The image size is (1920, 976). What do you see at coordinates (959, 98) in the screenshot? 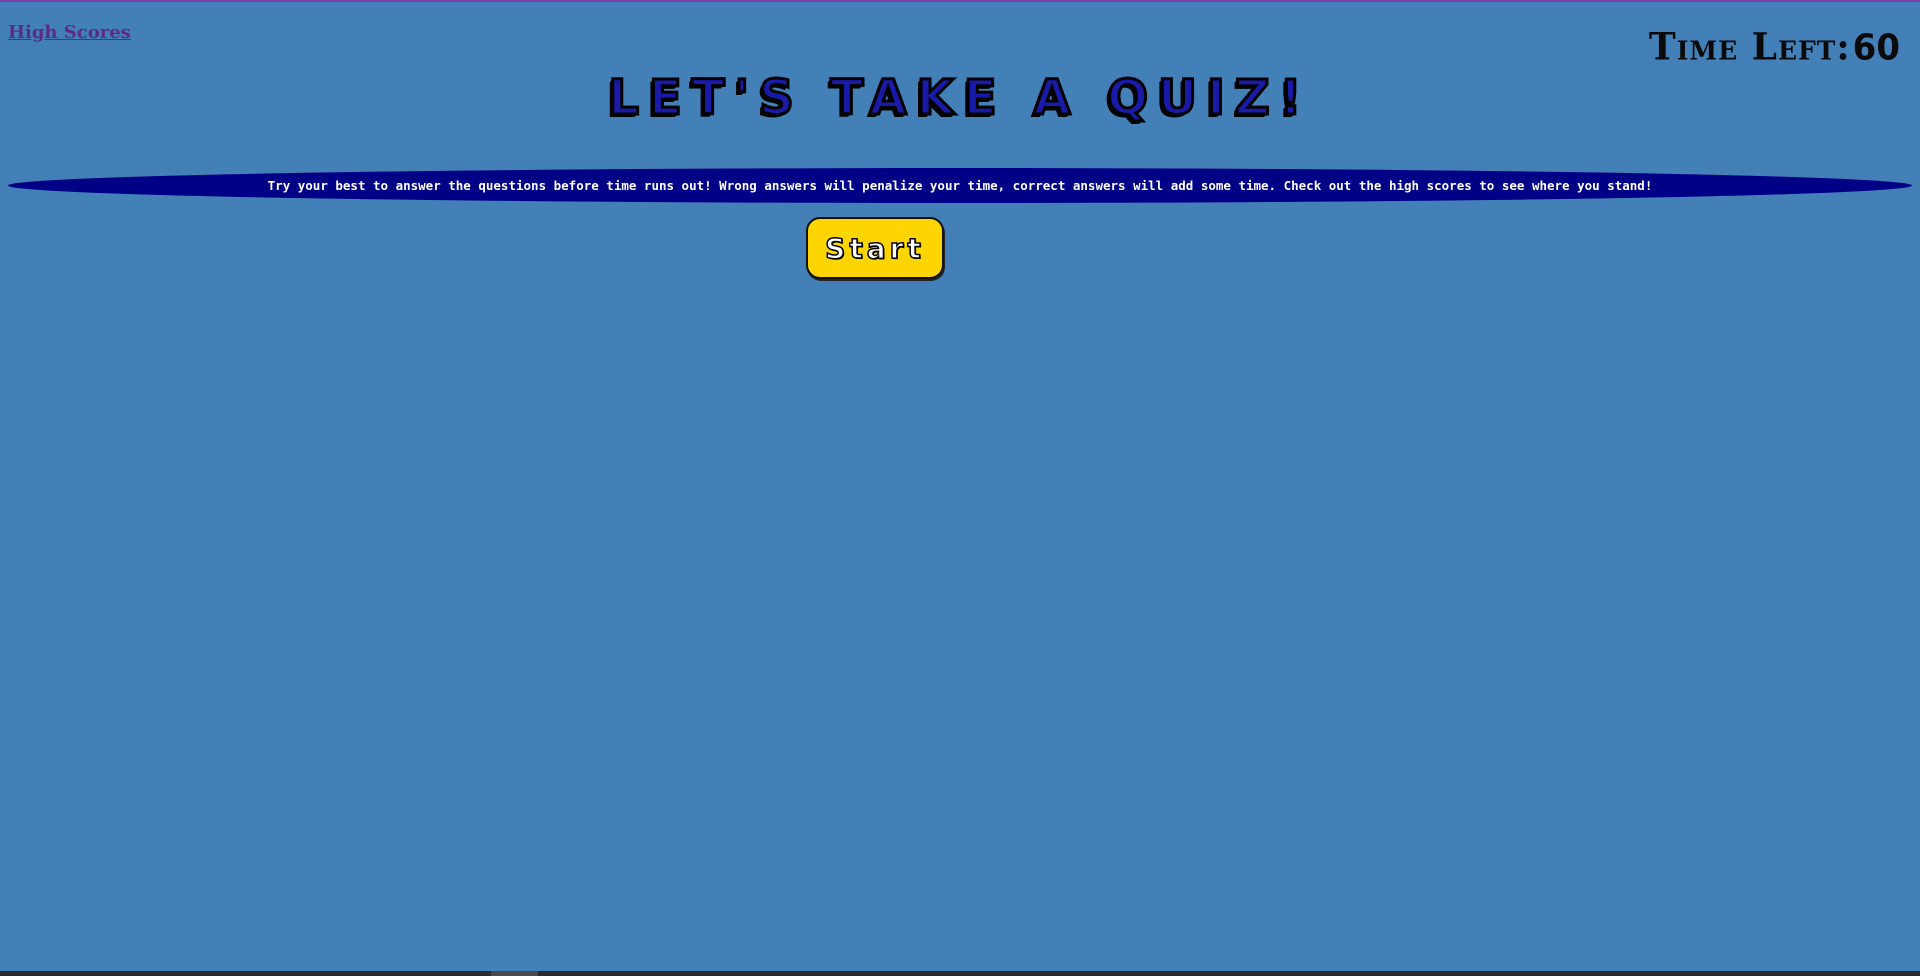
I see `page-title: Let's Take a Quiz!` at bounding box center [959, 98].